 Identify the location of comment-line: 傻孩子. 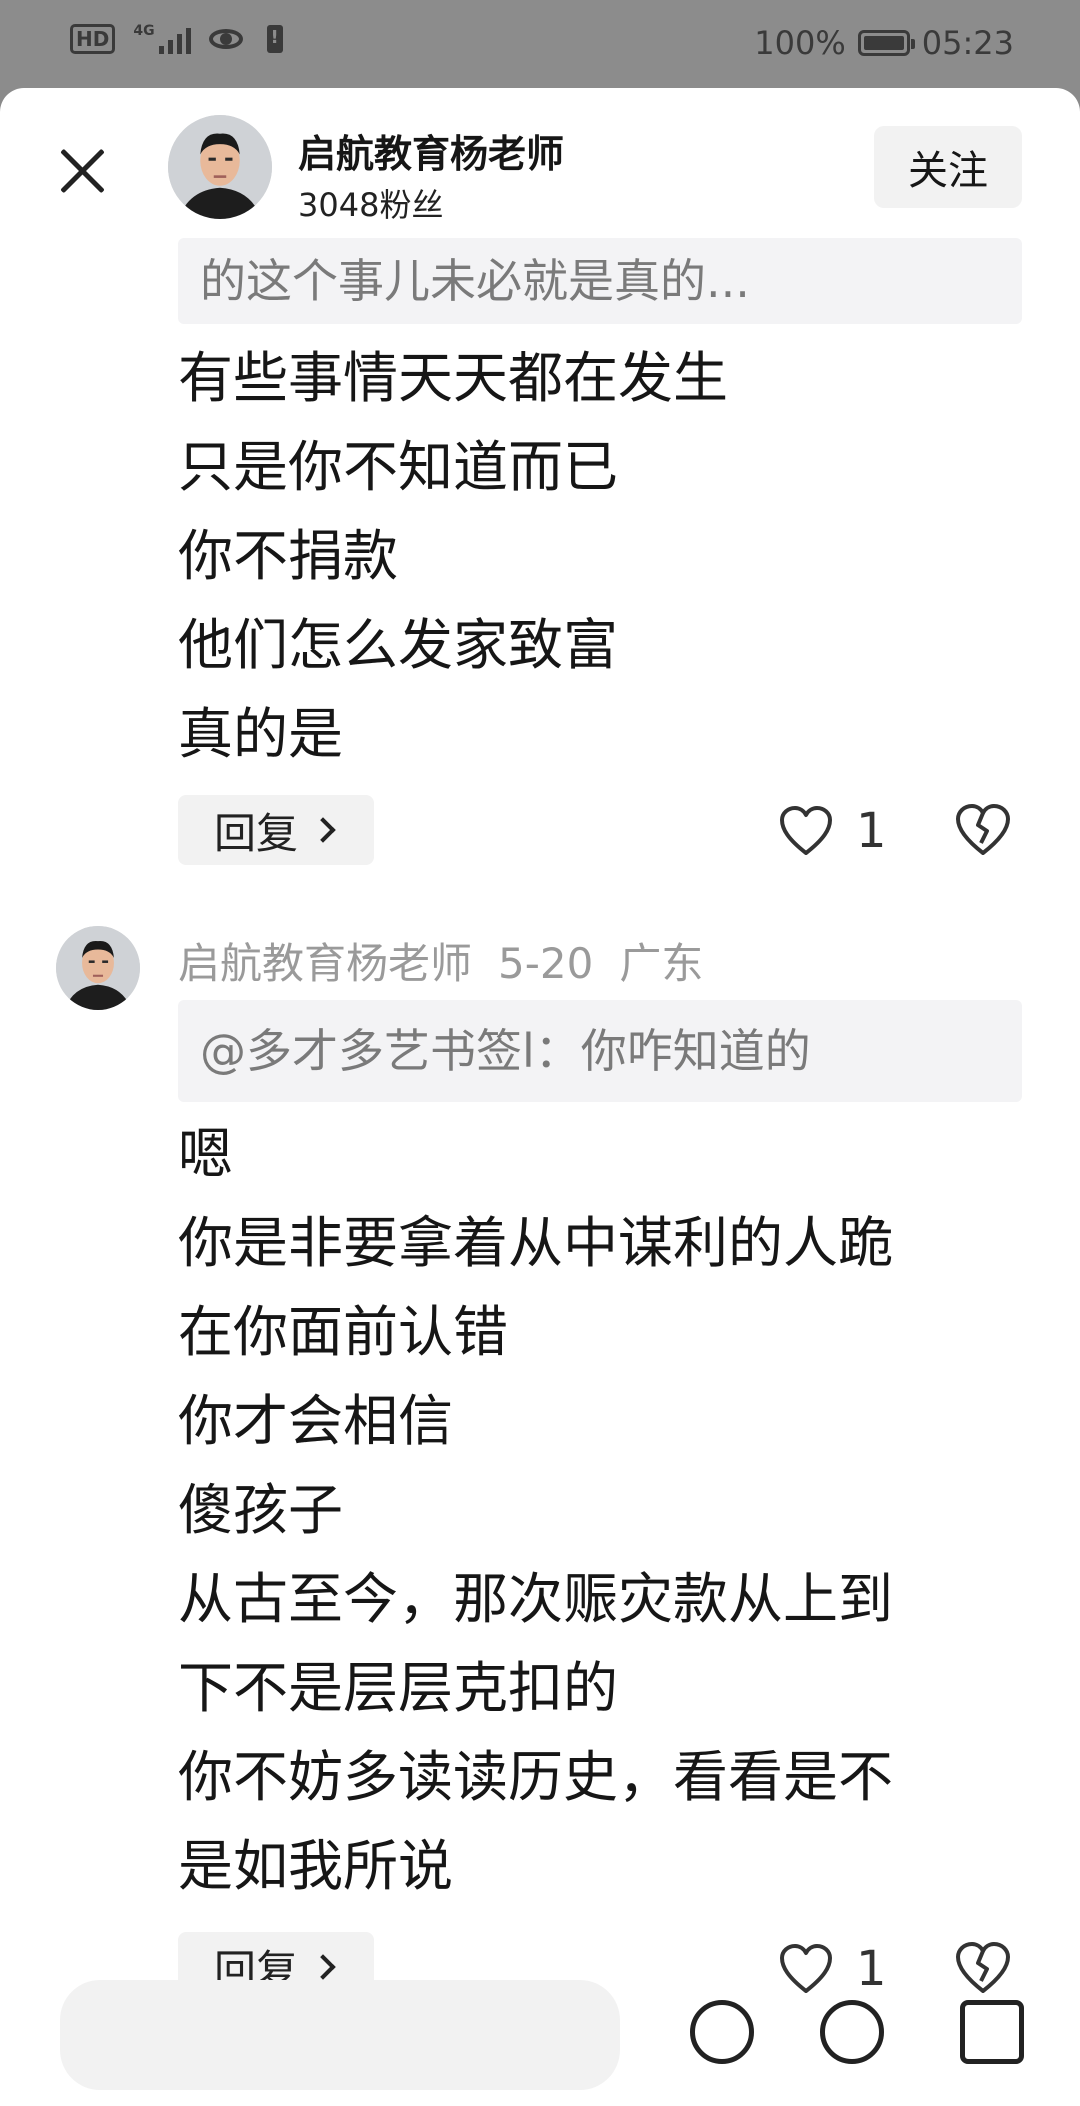
(261, 1510).